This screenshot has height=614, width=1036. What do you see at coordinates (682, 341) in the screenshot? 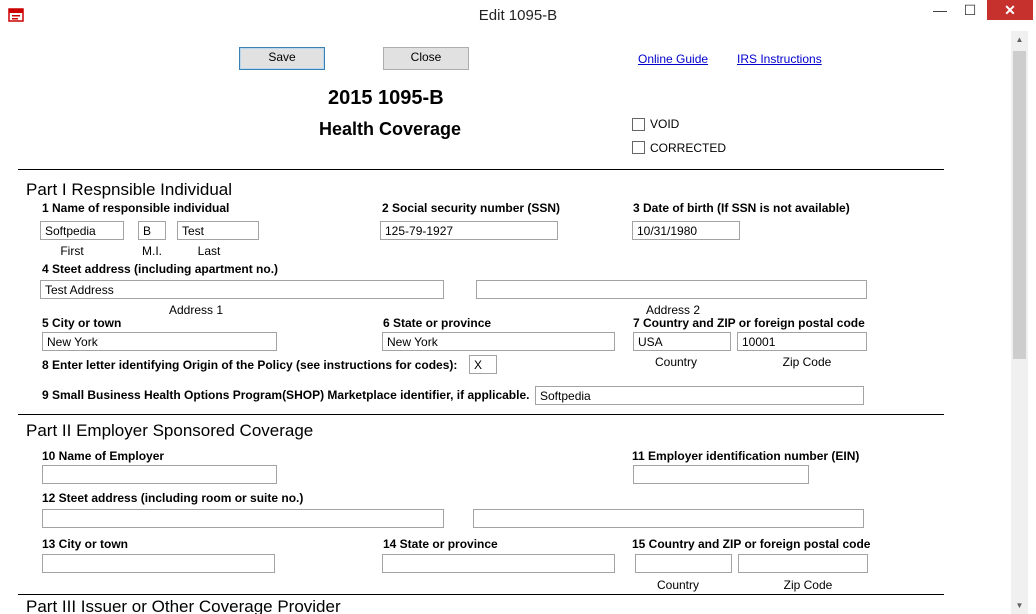
I see `country-input` at bounding box center [682, 341].